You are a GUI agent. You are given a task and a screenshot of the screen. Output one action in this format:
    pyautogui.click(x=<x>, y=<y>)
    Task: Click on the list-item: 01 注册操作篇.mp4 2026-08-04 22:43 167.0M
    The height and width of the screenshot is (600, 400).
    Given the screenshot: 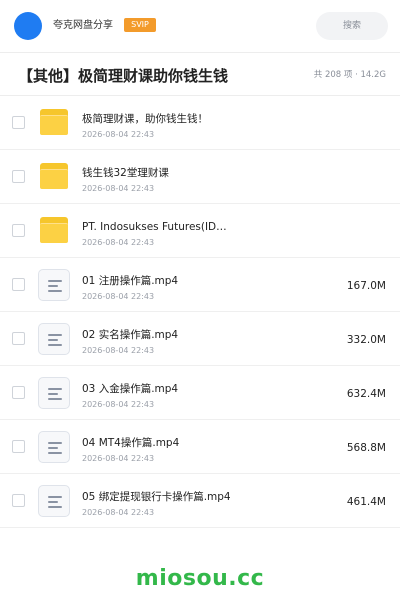 What is the action you would take?
    pyautogui.click(x=200, y=285)
    